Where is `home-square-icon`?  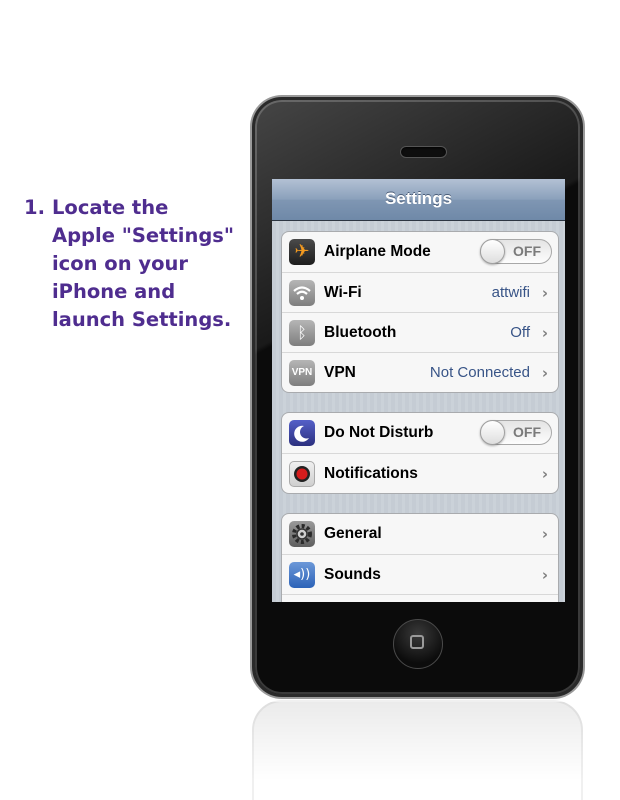
home-square-icon is located at coordinates (417, 642).